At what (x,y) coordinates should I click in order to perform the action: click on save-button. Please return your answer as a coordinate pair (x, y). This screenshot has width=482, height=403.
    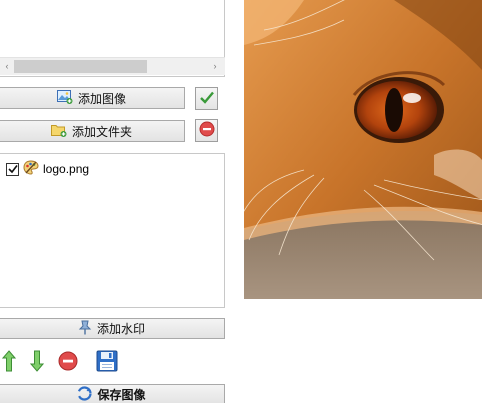
    Looking at the image, I should click on (107, 362).